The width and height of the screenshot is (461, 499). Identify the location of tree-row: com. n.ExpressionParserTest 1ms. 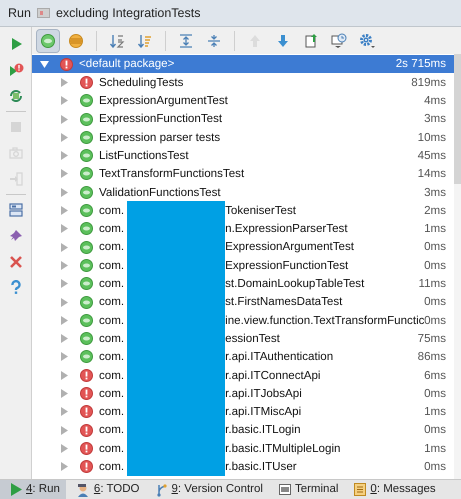
(243, 229).